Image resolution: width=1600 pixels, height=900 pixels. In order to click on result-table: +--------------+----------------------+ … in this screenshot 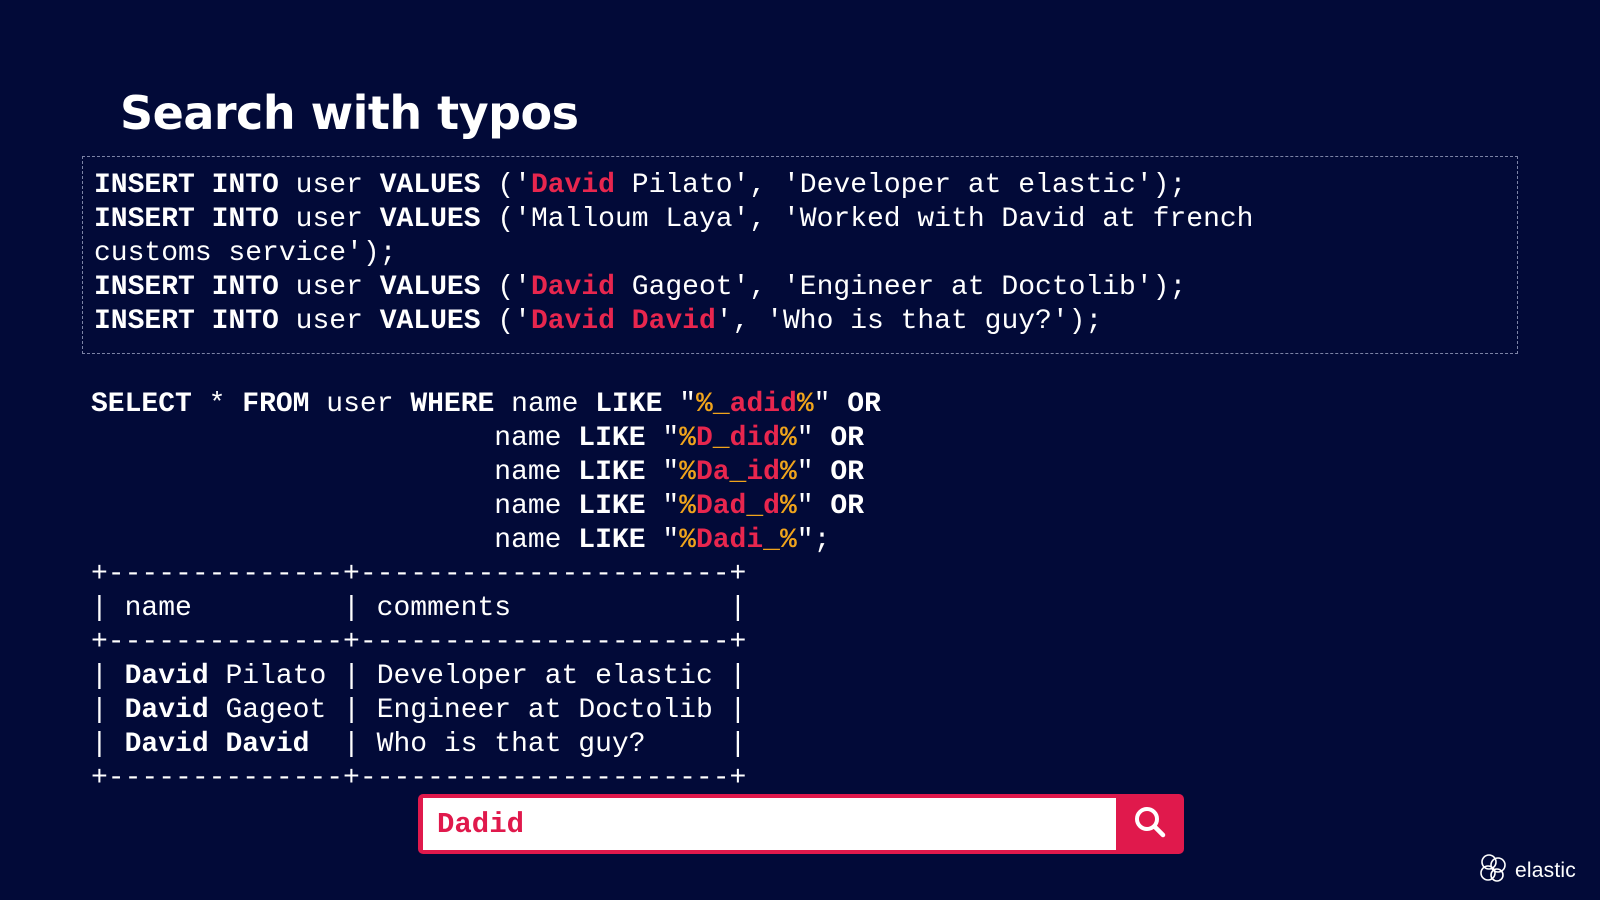, I will do `click(418, 677)`.